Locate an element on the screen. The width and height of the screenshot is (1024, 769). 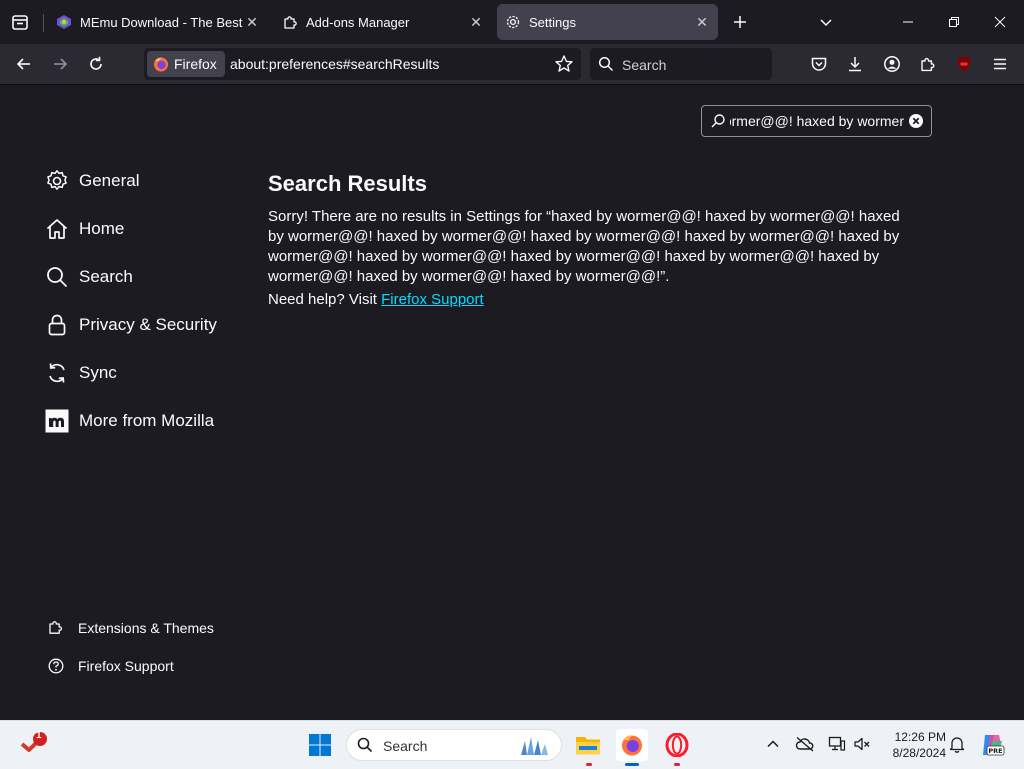
close-icon is located at coordinates (1000, 22).